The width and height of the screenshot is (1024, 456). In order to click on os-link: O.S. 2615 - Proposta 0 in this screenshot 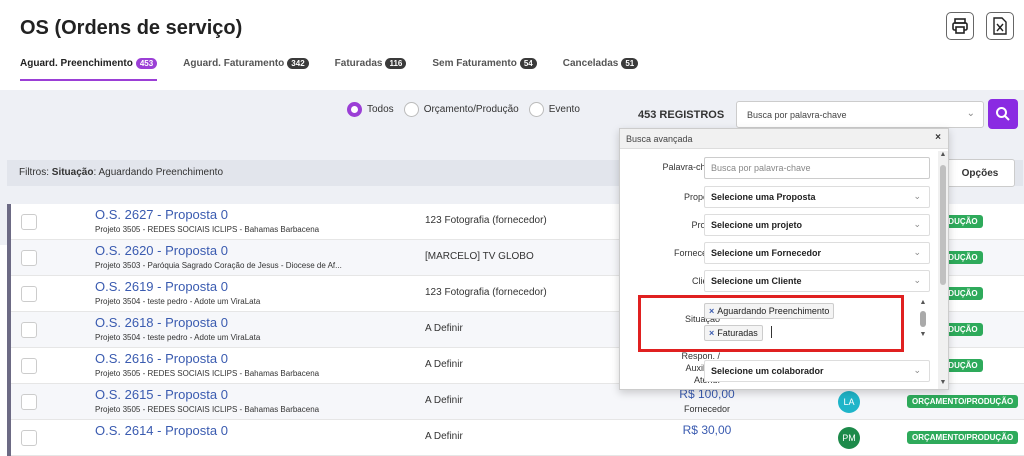, I will do `click(161, 394)`.